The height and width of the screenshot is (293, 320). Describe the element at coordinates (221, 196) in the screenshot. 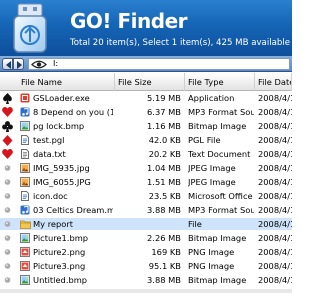

I see `file-type: Microsoft Office W` at that location.